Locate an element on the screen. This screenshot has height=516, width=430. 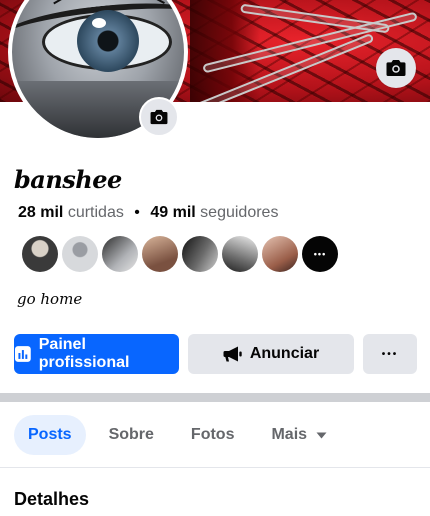
professional-panel-button: Painel profissional is located at coordinates (96, 354).